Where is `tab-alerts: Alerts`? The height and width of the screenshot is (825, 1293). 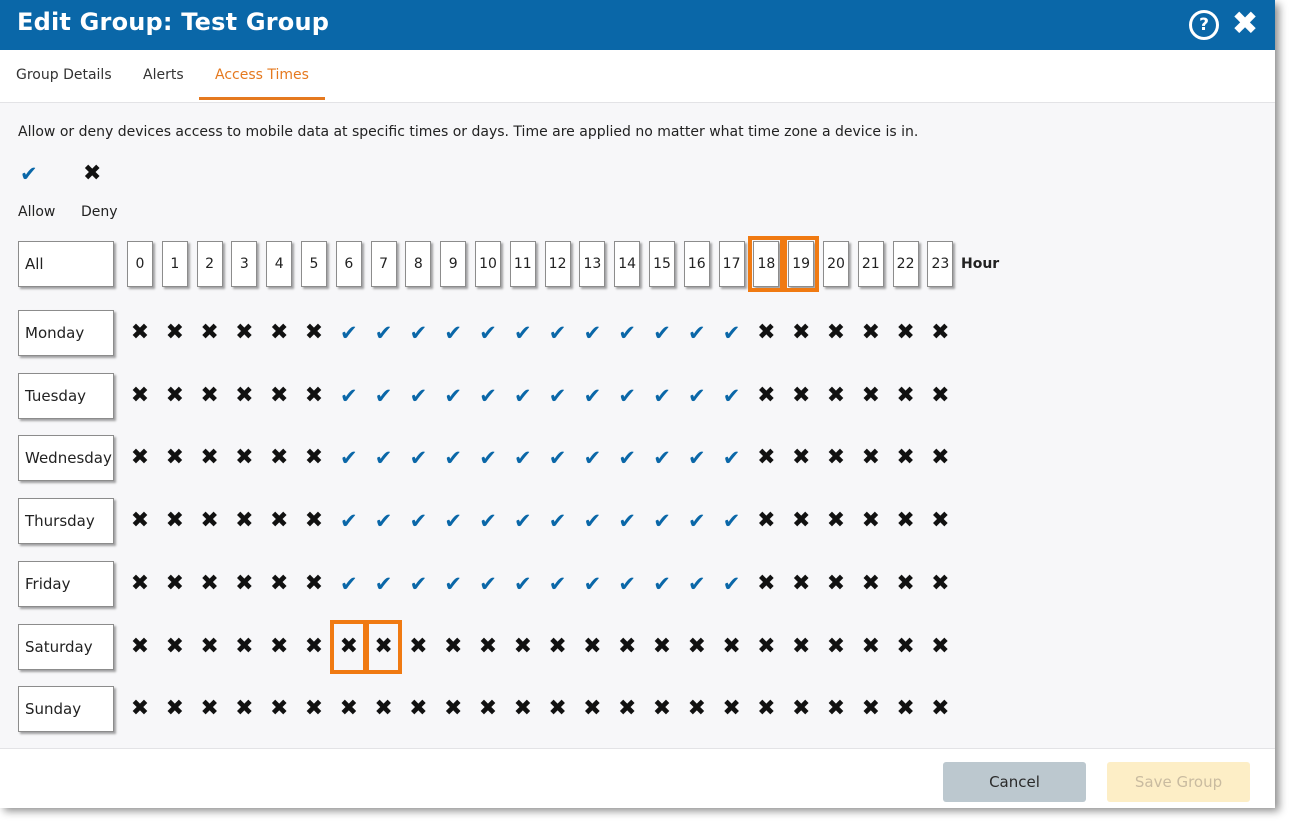 tab-alerts: Alerts is located at coordinates (163, 82).